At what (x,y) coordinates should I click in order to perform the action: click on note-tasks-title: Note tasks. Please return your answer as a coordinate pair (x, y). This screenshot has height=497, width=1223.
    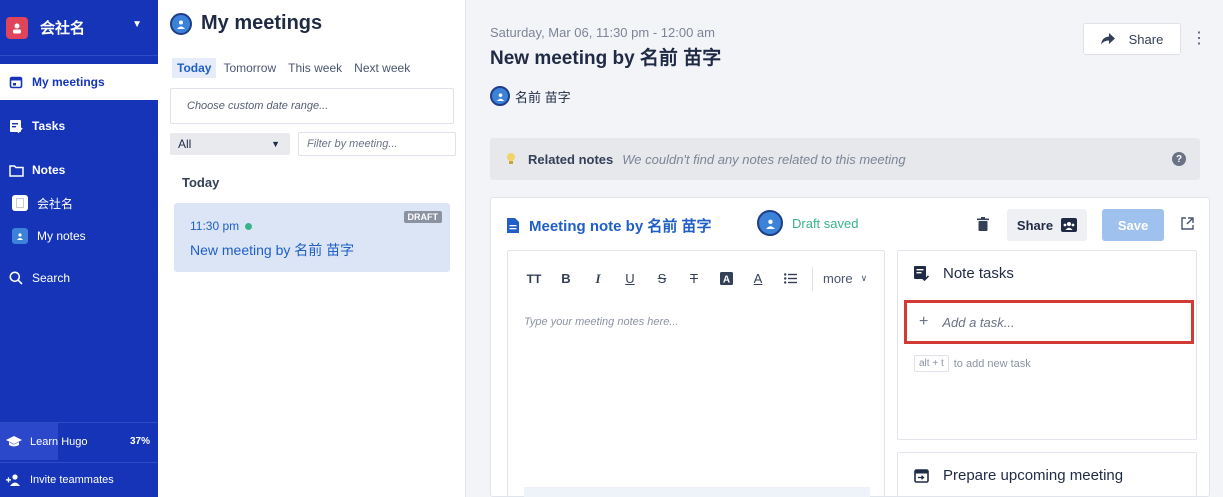
    Looking at the image, I should click on (978, 273).